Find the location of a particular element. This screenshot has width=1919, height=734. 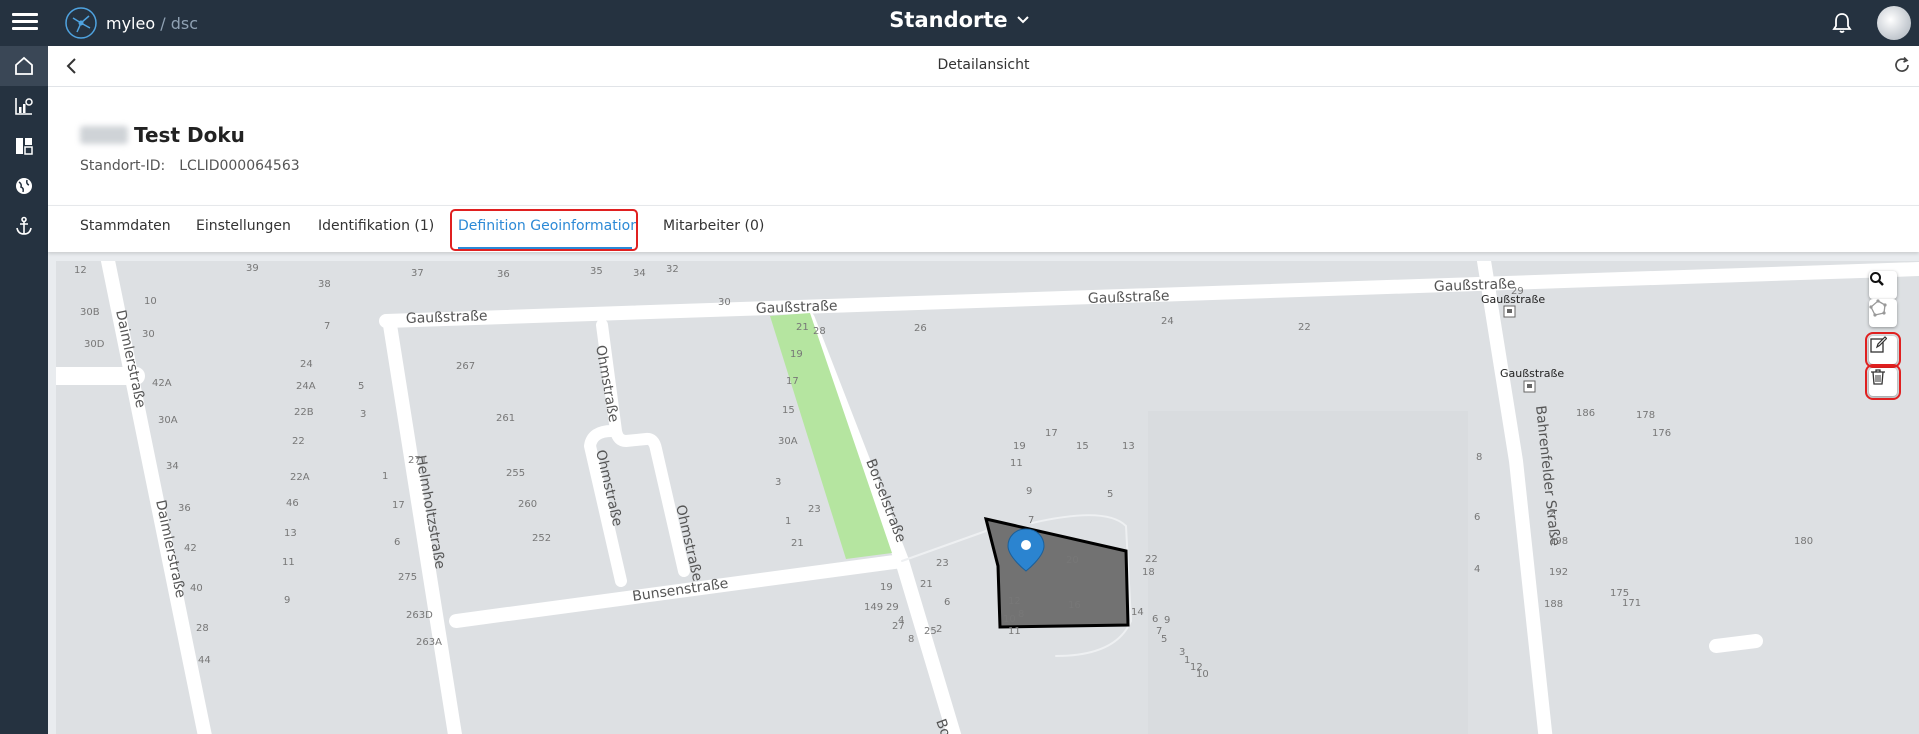

house-number: 9 is located at coordinates (1167, 620).